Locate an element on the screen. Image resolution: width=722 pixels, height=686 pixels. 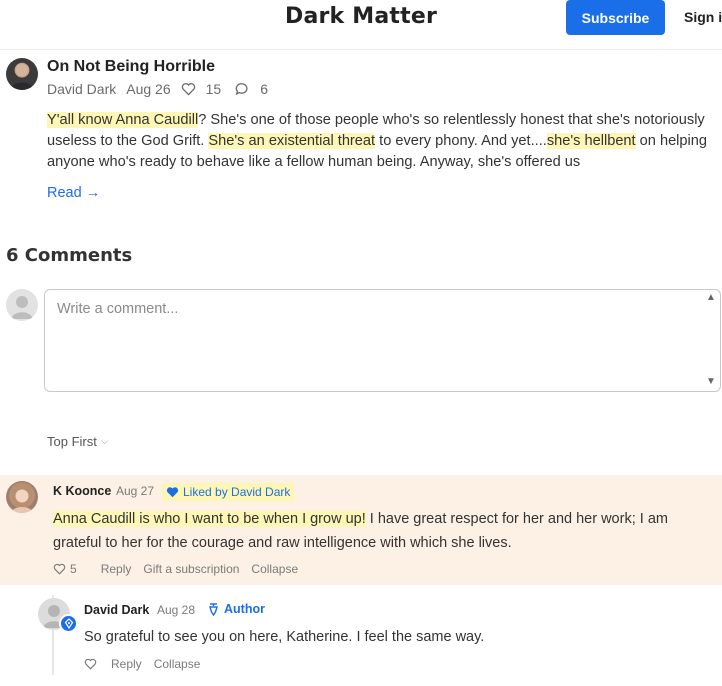
like-count: 5 is located at coordinates (73, 569).